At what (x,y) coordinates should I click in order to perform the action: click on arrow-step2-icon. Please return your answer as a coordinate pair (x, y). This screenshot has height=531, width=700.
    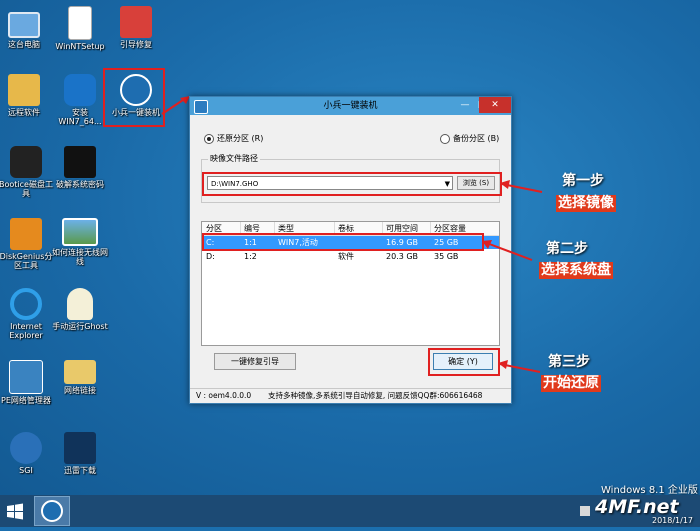
    Looking at the image, I should click on (507, 250).